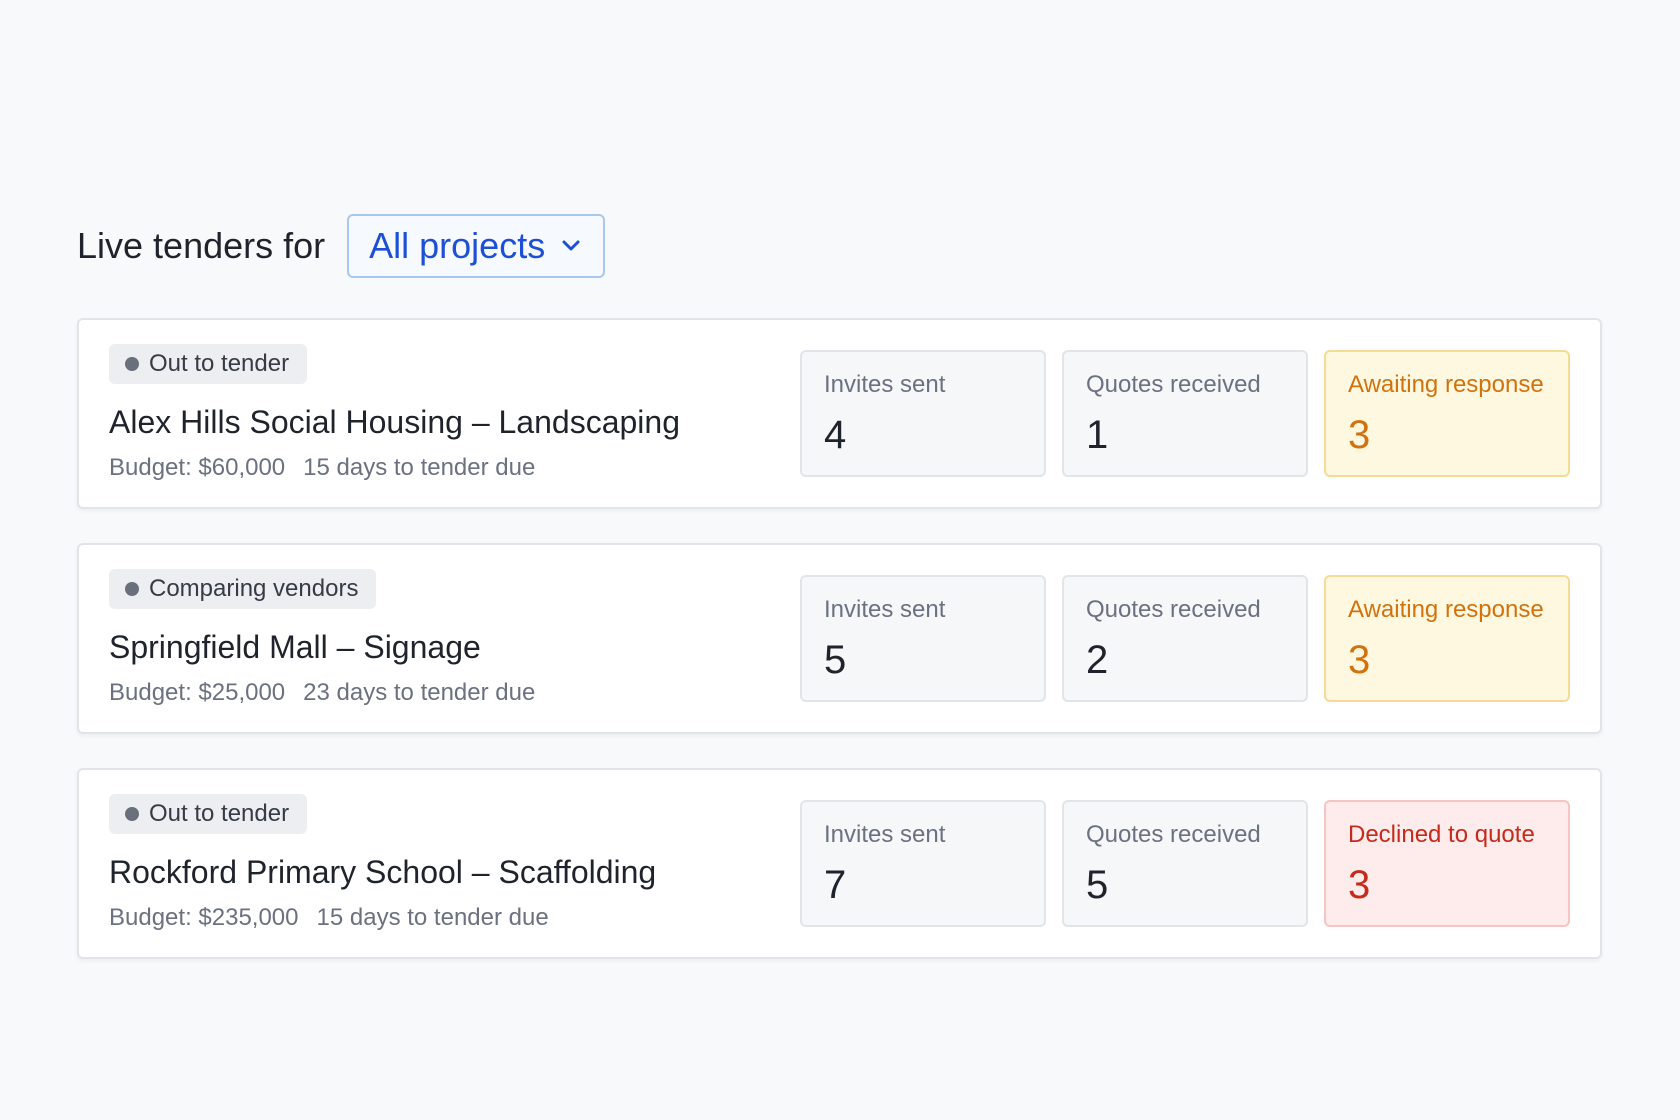 The height and width of the screenshot is (1120, 1680). Describe the element at coordinates (419, 692) in the screenshot. I see `tender-due: 23 days to tender due` at that location.